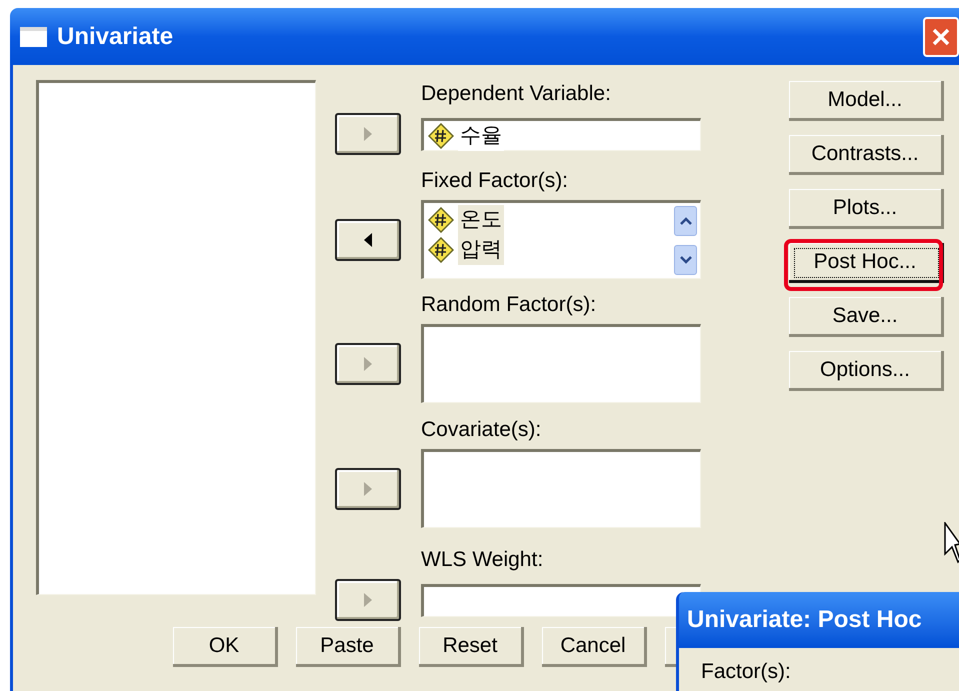  What do you see at coordinates (516, 94) in the screenshot?
I see `field-label: Dependent Variable:` at bounding box center [516, 94].